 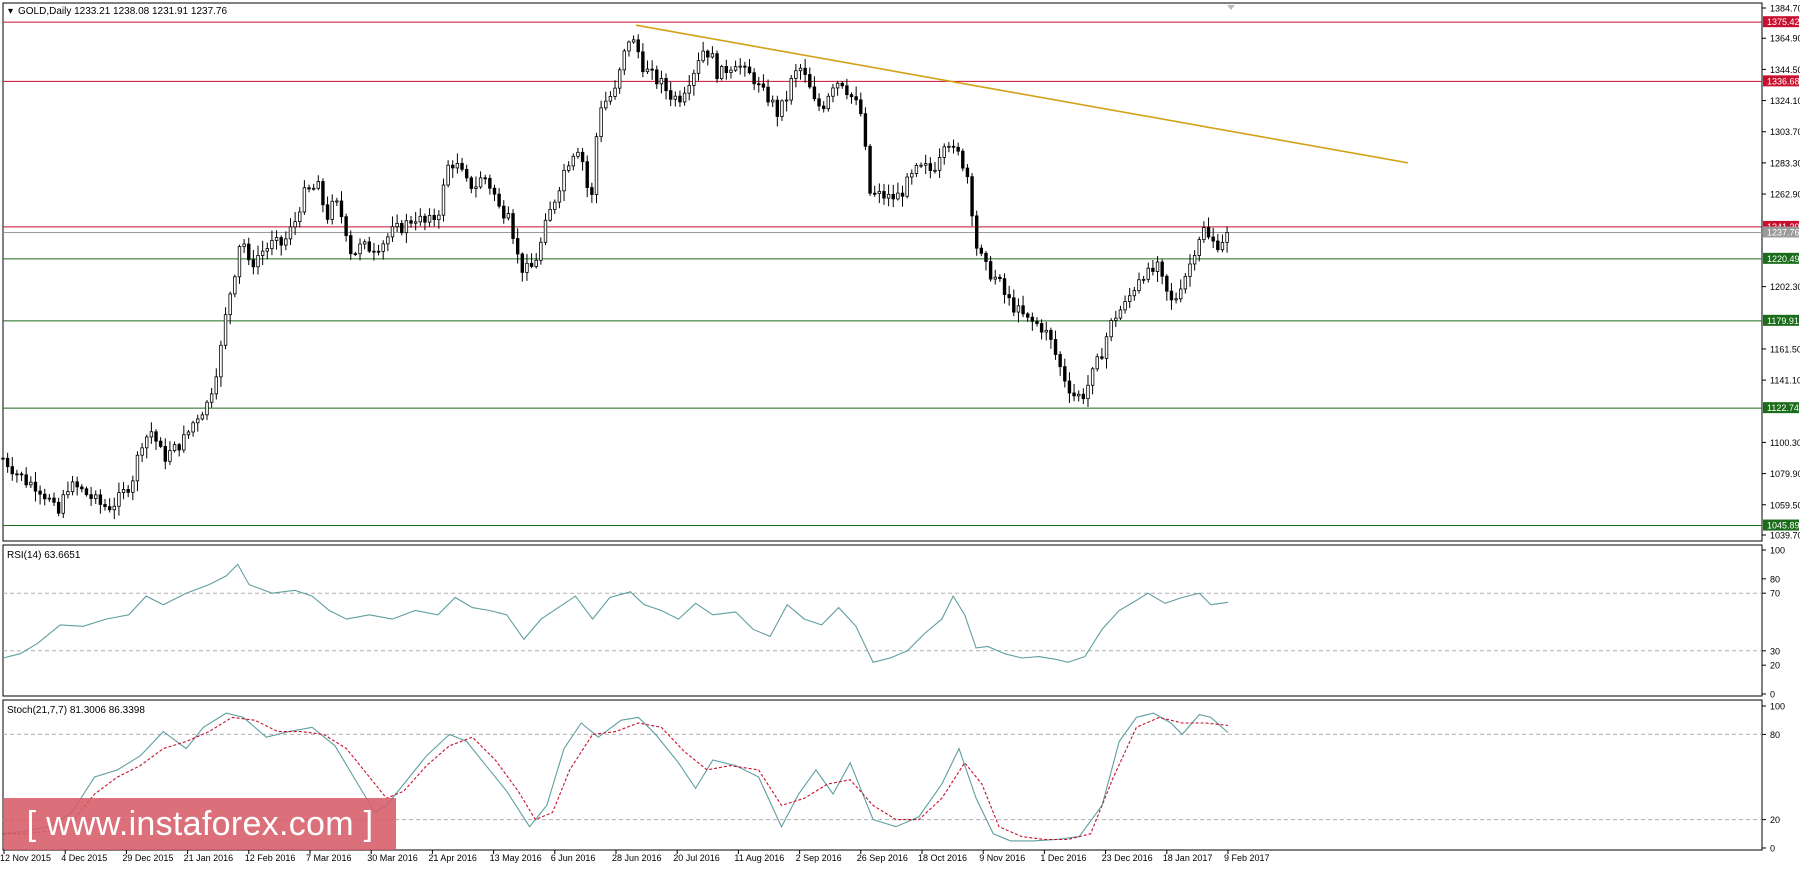 What do you see at coordinates (270, 858) in the screenshot?
I see `date-tick-label: 12 Feb 2016` at bounding box center [270, 858].